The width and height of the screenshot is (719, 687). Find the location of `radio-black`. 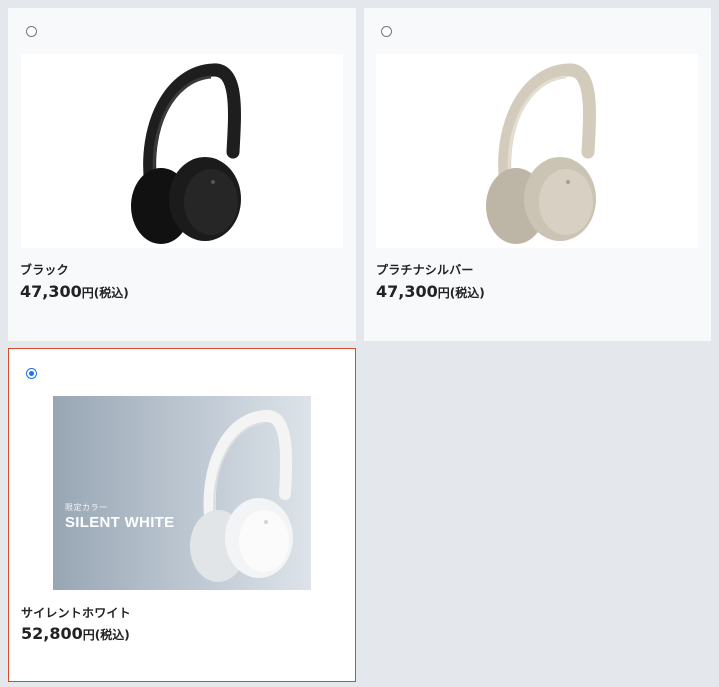

radio-black is located at coordinates (31, 31).